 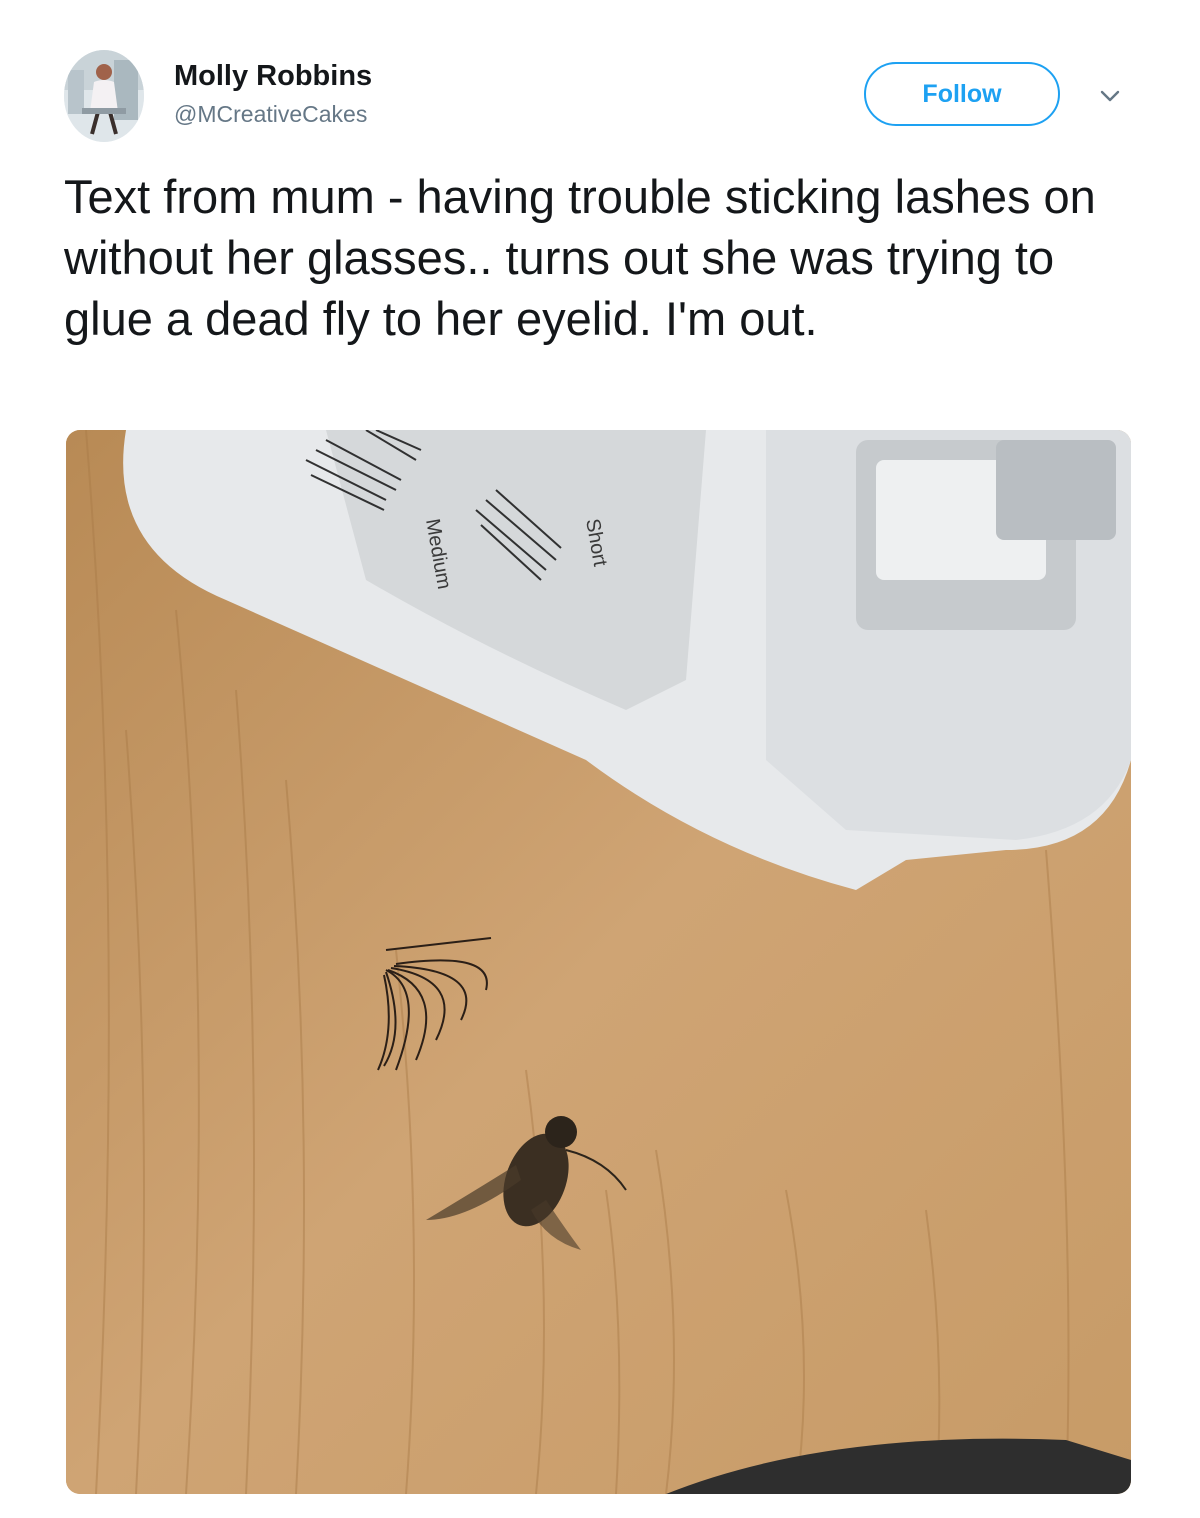 I want to click on follow-button: Follow, so click(x=962, y=94).